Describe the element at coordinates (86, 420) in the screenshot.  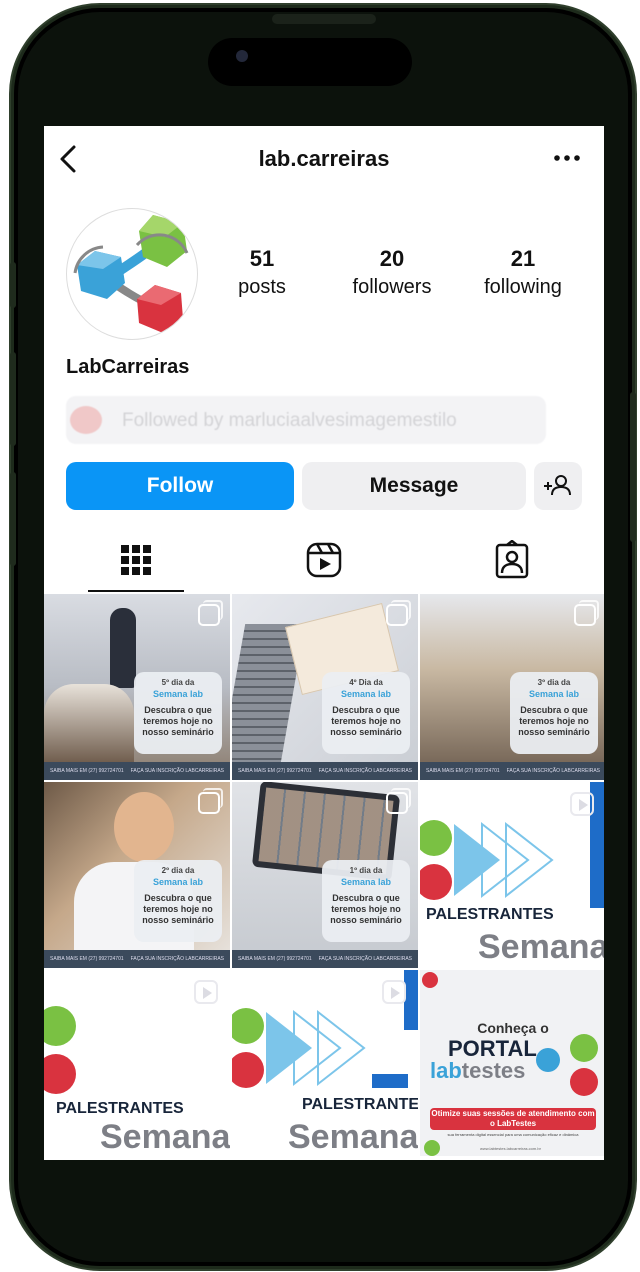
I see `follower-avatar` at that location.